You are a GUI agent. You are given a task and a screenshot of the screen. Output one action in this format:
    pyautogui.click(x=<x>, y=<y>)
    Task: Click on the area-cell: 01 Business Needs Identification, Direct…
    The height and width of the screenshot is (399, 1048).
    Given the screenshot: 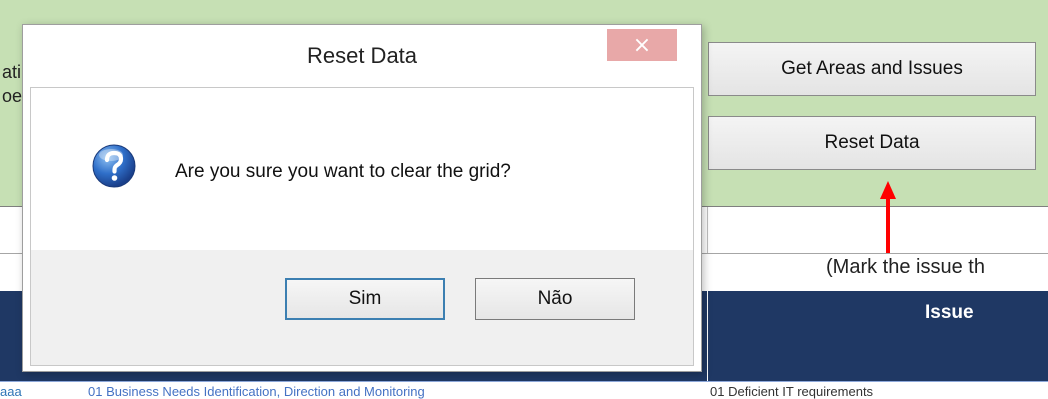 What is the action you would take?
    pyautogui.click(x=256, y=391)
    